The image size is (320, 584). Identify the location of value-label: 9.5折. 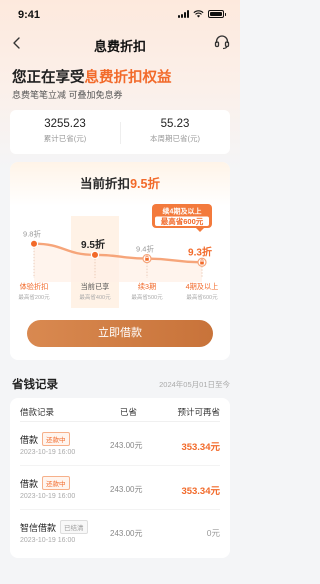
(93, 244).